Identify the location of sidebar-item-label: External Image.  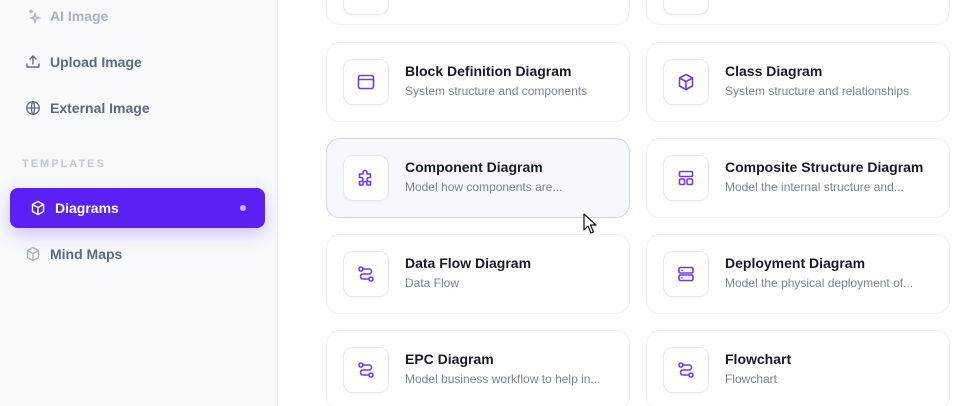
(100, 108).